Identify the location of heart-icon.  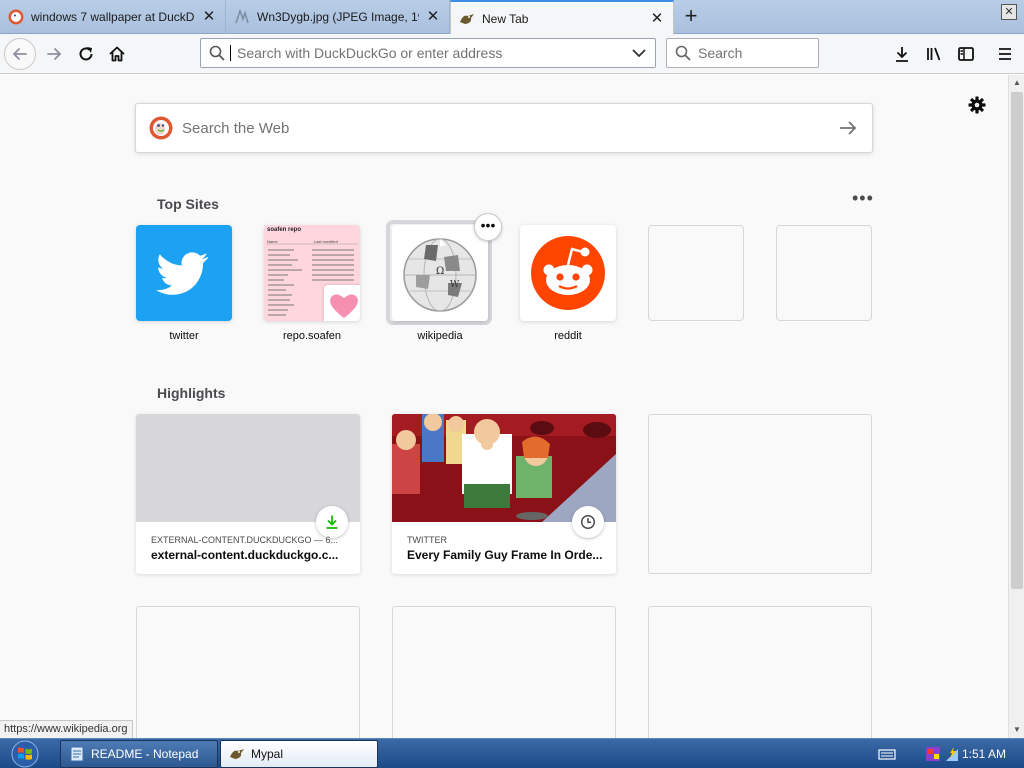
(344, 306).